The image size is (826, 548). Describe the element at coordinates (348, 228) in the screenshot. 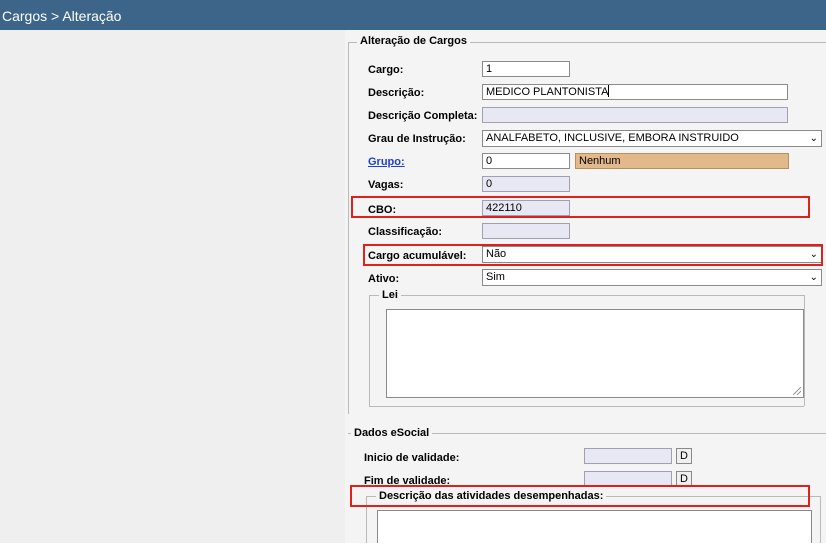

I see `fieldset-border-left` at that location.